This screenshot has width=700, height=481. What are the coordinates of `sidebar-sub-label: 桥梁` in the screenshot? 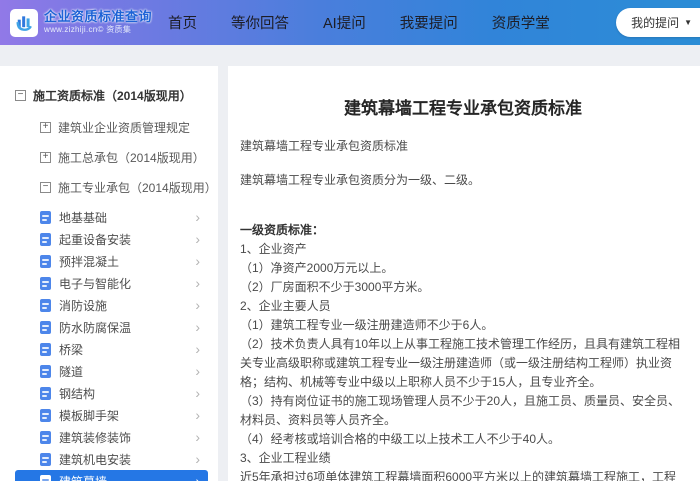 It's located at (71, 349).